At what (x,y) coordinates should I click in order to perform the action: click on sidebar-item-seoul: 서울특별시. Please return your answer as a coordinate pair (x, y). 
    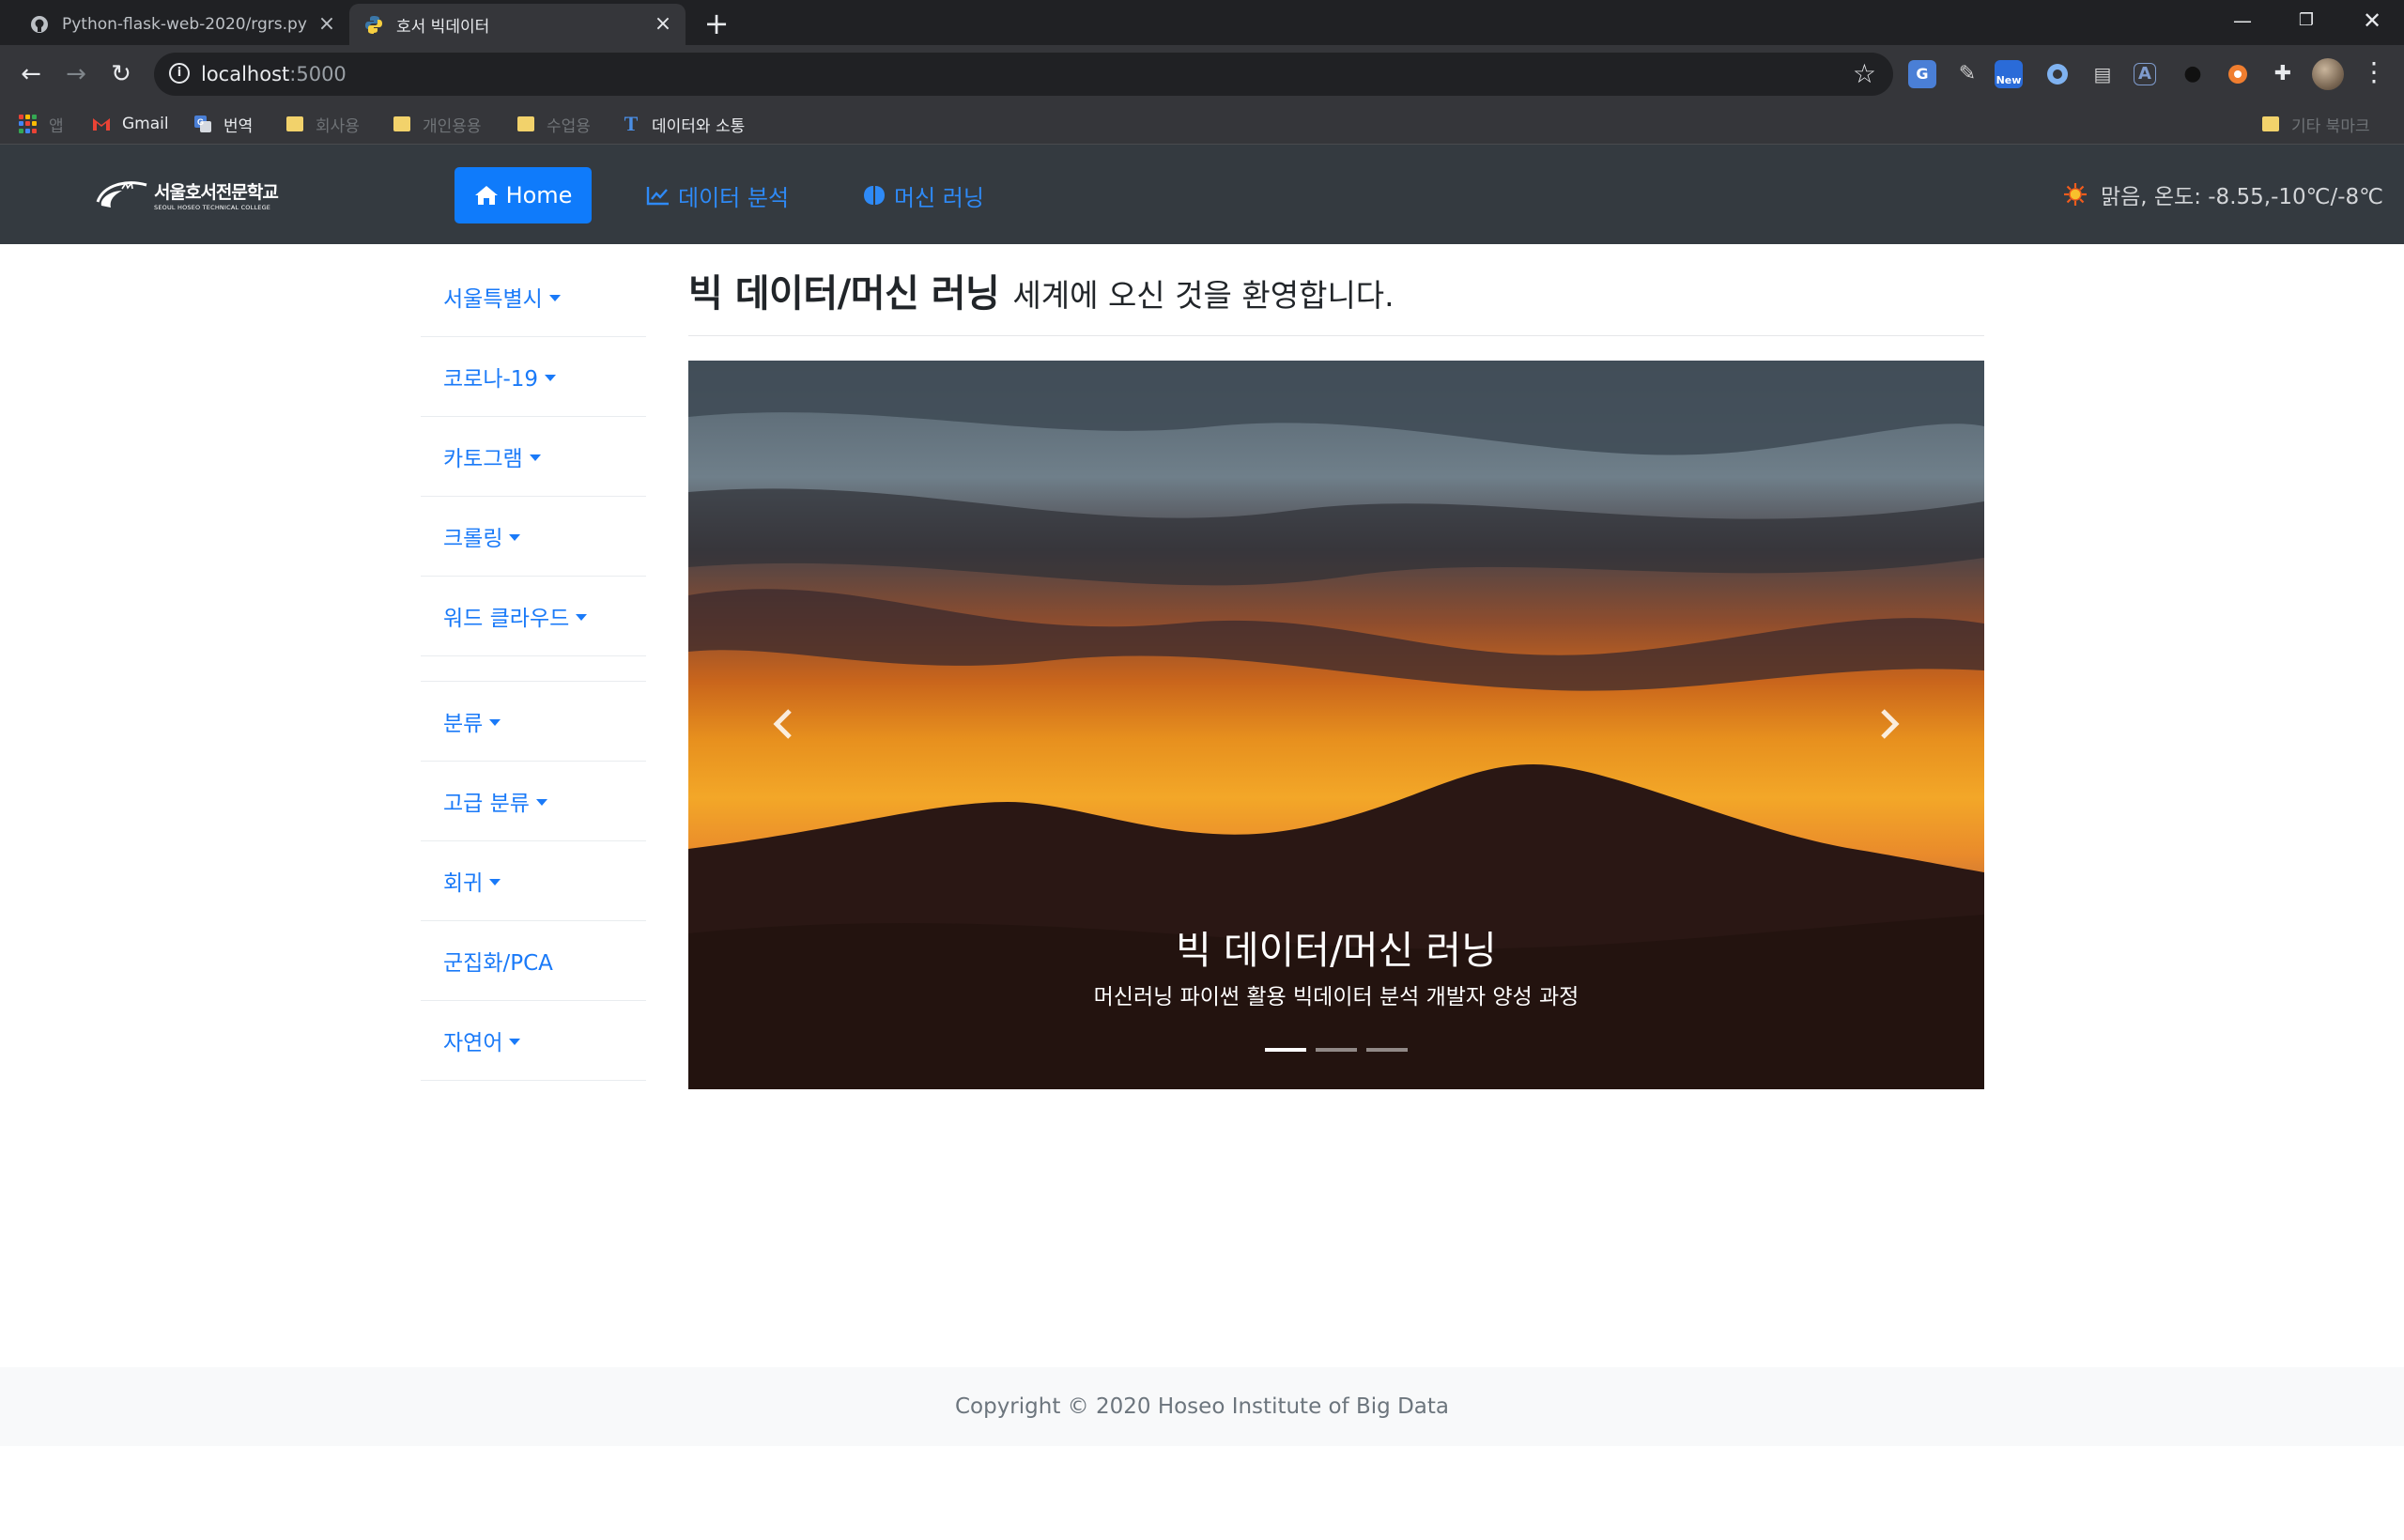
    Looking at the image, I should click on (533, 297).